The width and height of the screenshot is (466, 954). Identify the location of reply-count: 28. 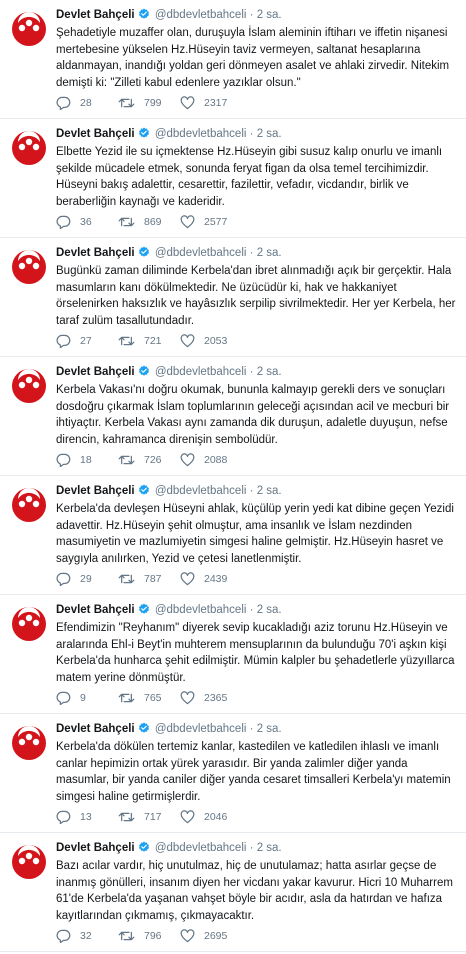
(86, 103).